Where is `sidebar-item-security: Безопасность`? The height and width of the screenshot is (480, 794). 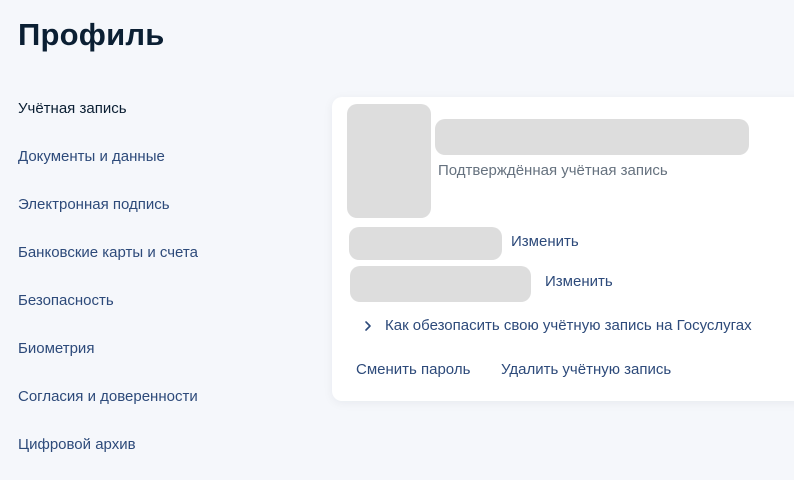 sidebar-item-security: Безопасность is located at coordinates (163, 312).